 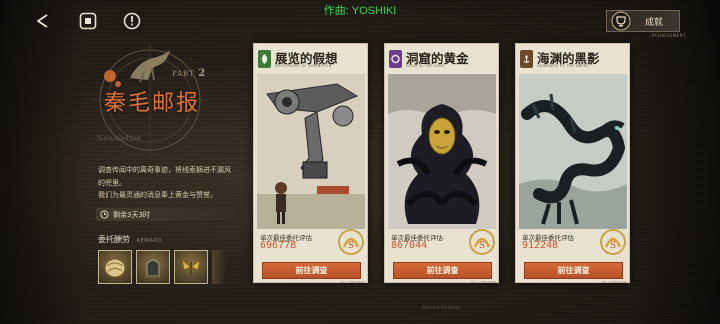 I want to click on melon-icon, so click(x=115, y=268).